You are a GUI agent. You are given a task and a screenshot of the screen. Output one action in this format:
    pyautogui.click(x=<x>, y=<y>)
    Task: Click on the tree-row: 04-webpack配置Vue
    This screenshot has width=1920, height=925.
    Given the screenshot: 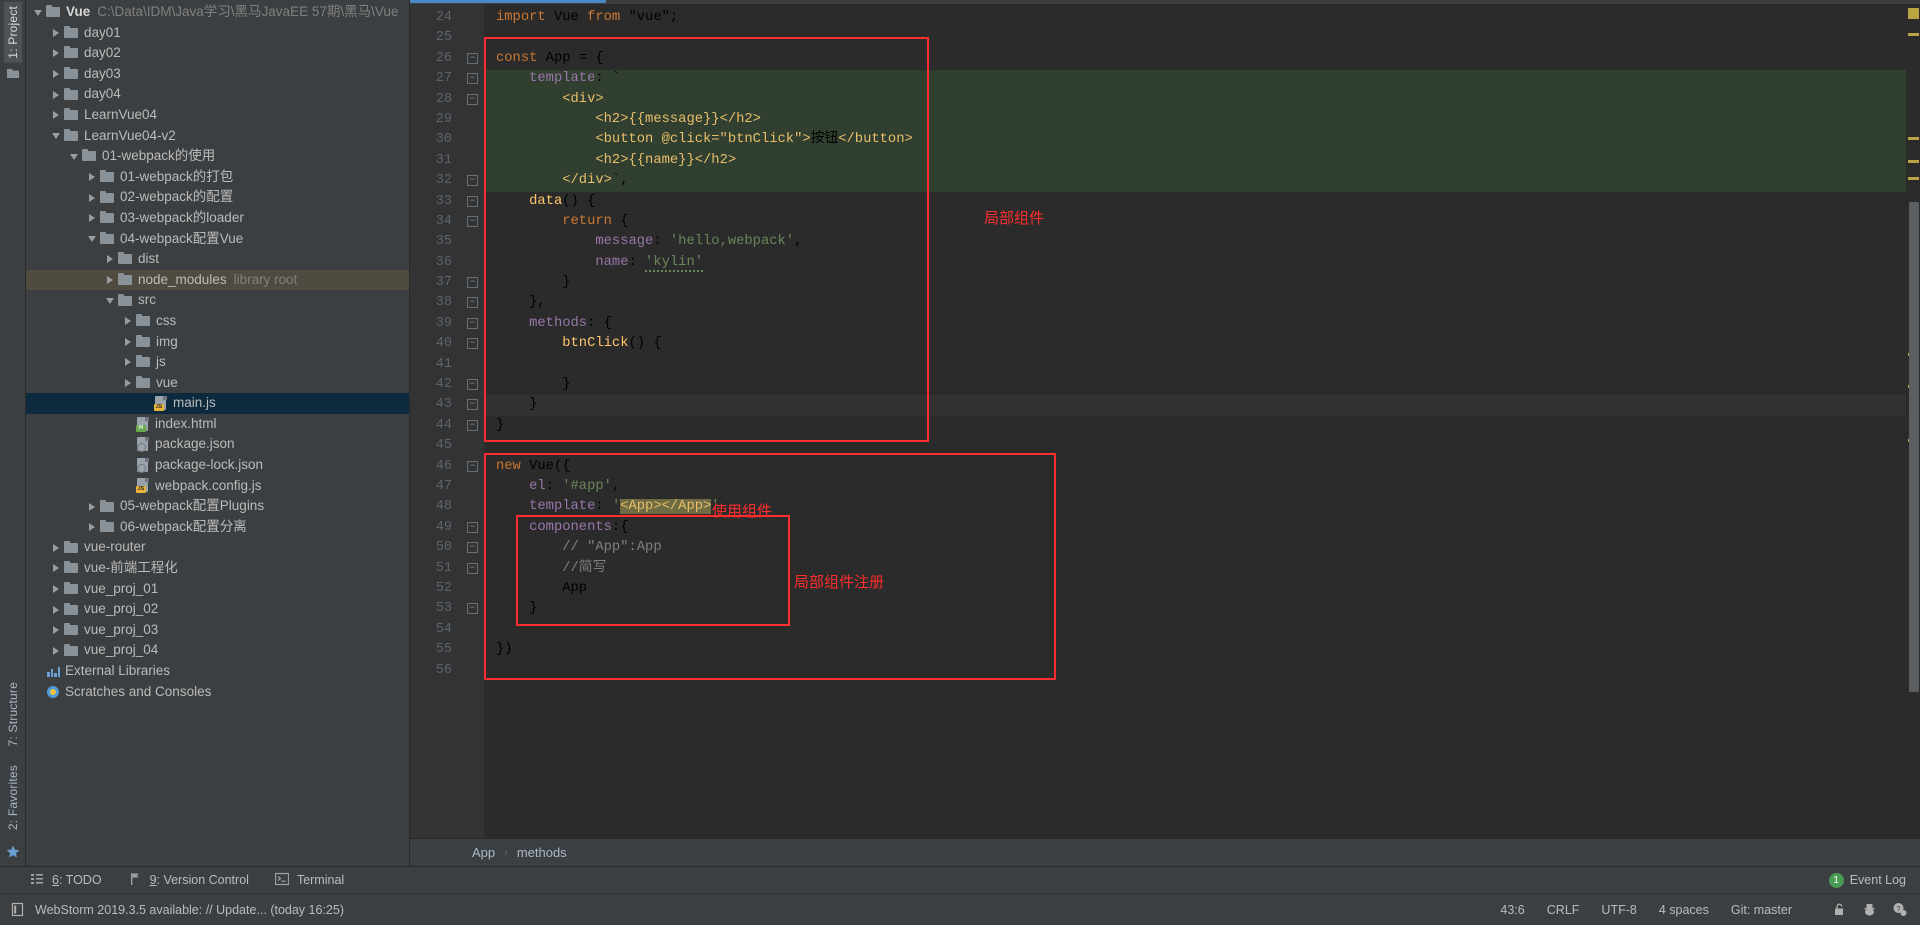 What is the action you would take?
    pyautogui.click(x=217, y=239)
    